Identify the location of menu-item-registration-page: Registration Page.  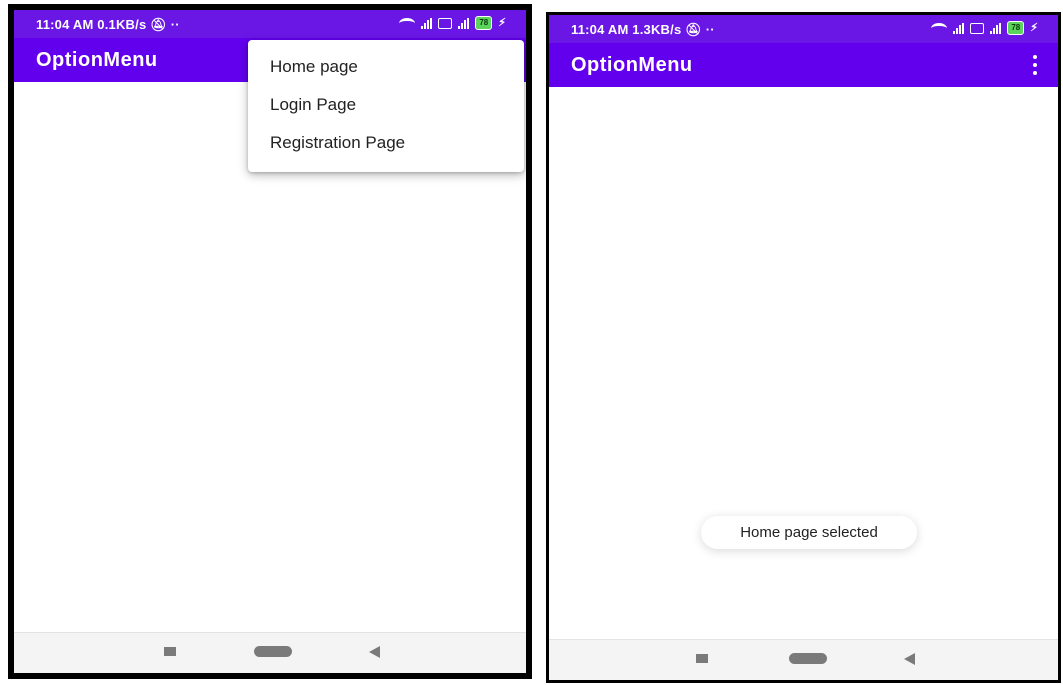
(386, 143).